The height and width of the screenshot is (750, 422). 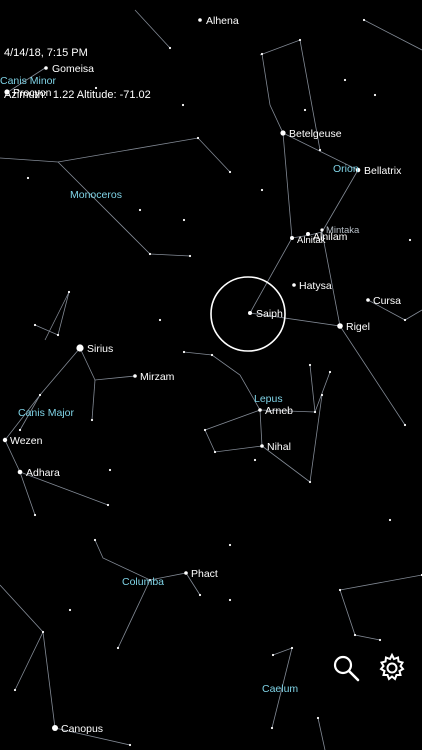 What do you see at coordinates (346, 668) in the screenshot?
I see `search-icon` at bounding box center [346, 668].